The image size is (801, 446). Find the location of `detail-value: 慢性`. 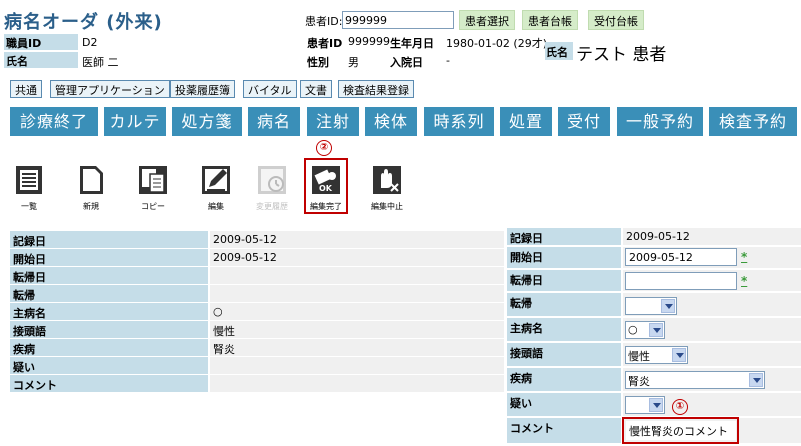

detail-value: 慢性 is located at coordinates (357, 329).